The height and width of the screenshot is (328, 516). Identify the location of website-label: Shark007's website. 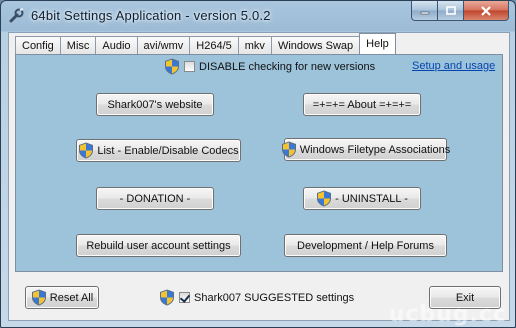
(155, 104).